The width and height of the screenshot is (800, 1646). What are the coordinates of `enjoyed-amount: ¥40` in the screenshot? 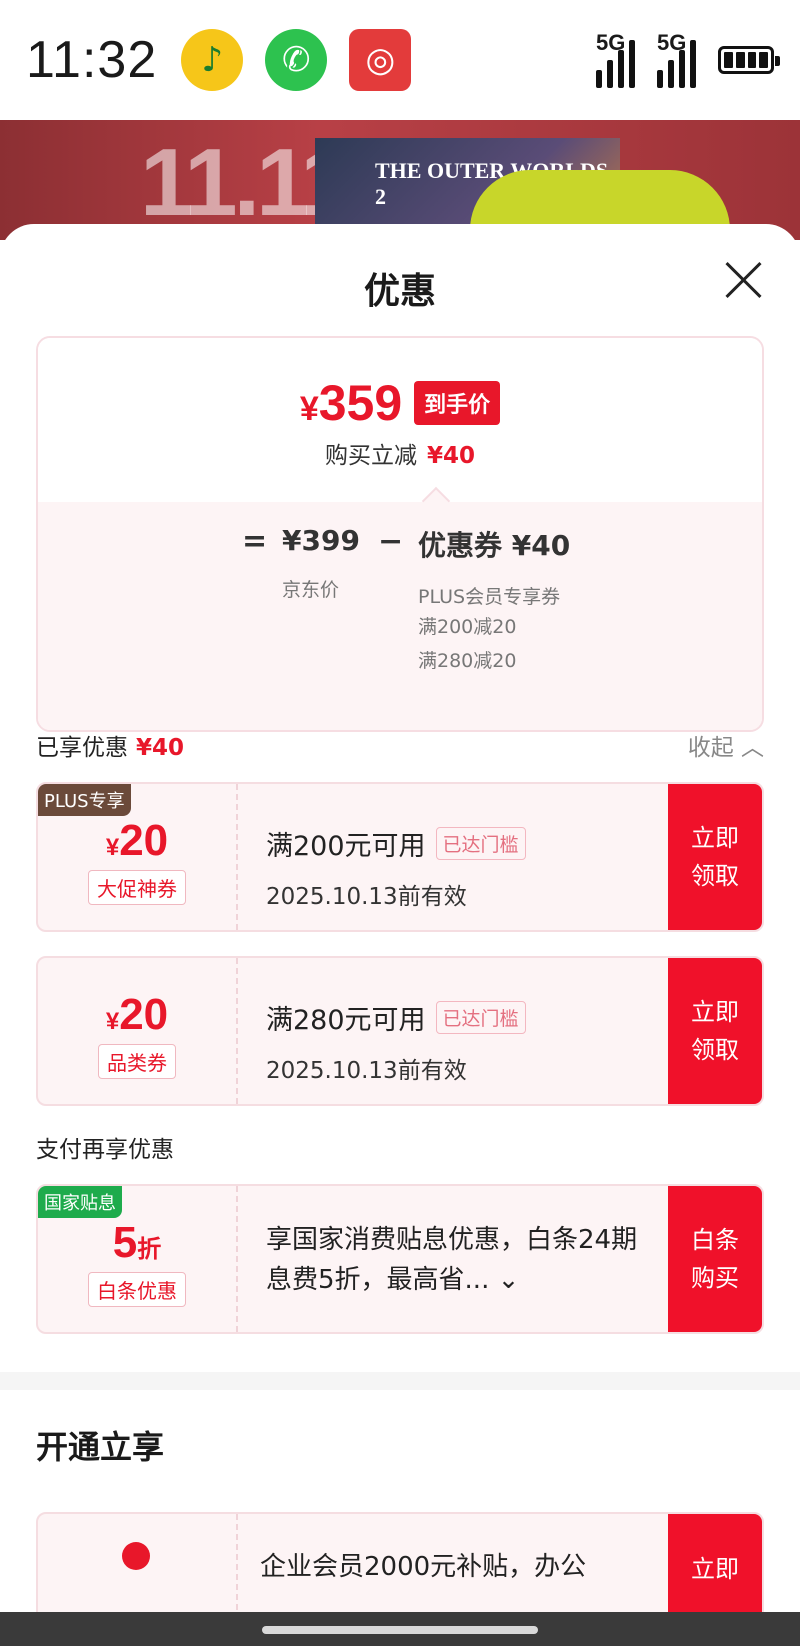 It's located at (160, 748).